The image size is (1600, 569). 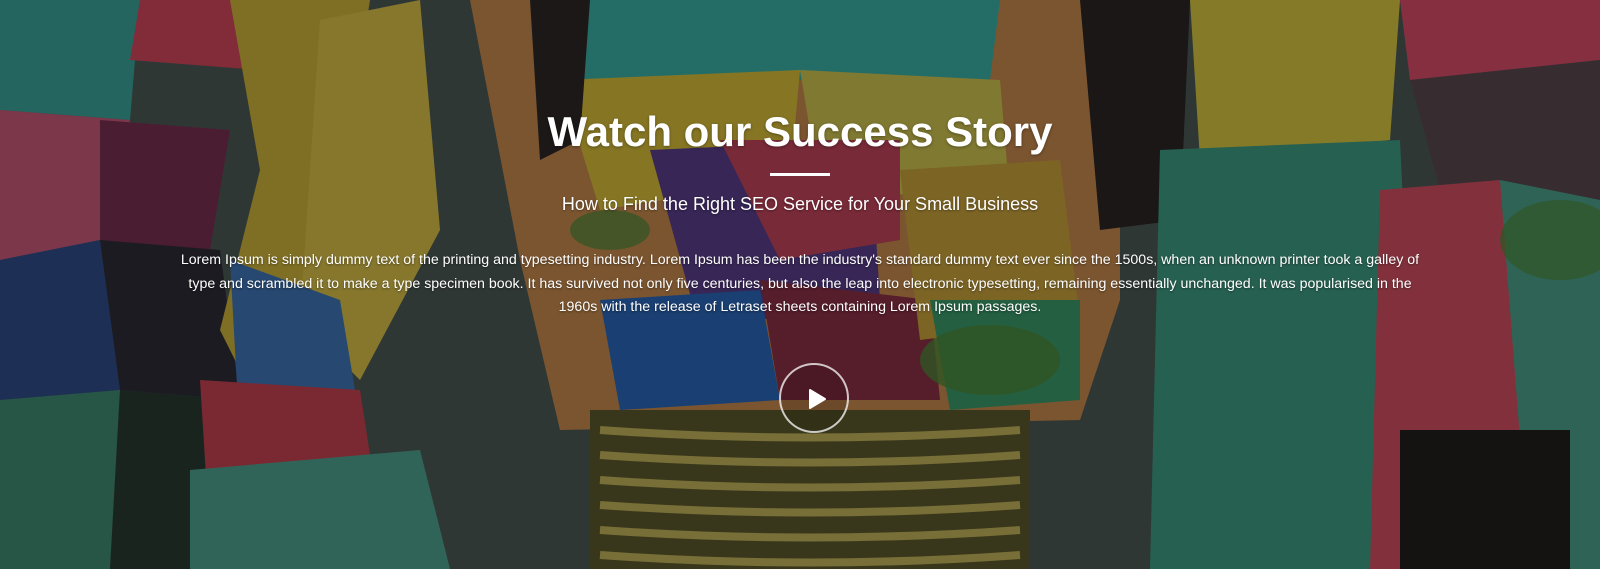 I want to click on play-video-button, so click(x=814, y=398).